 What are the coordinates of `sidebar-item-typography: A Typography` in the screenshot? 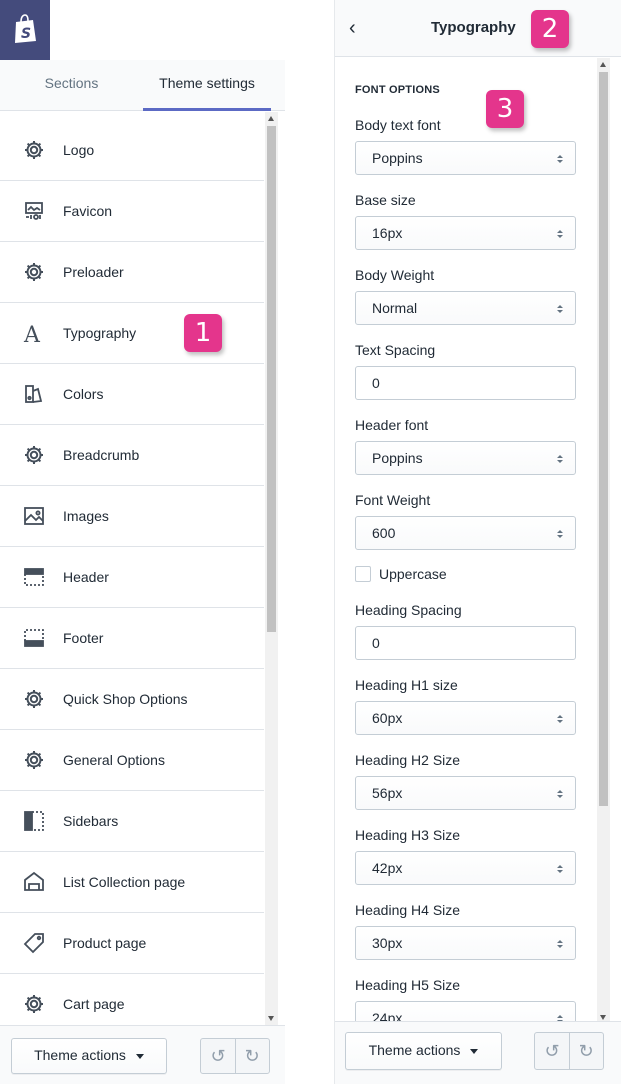 It's located at (132, 333).